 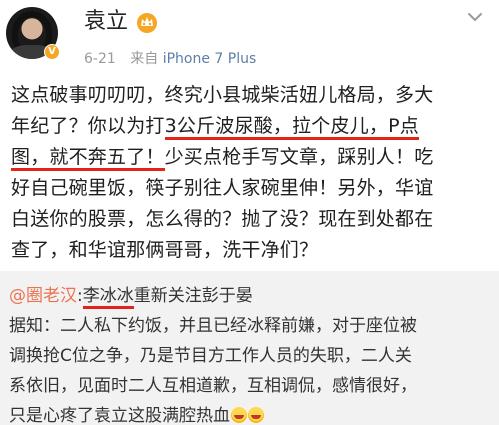 What do you see at coordinates (119, 415) in the screenshot?
I see `repost-text-segment: 只是心疼了袁立这股满腔热血` at bounding box center [119, 415].